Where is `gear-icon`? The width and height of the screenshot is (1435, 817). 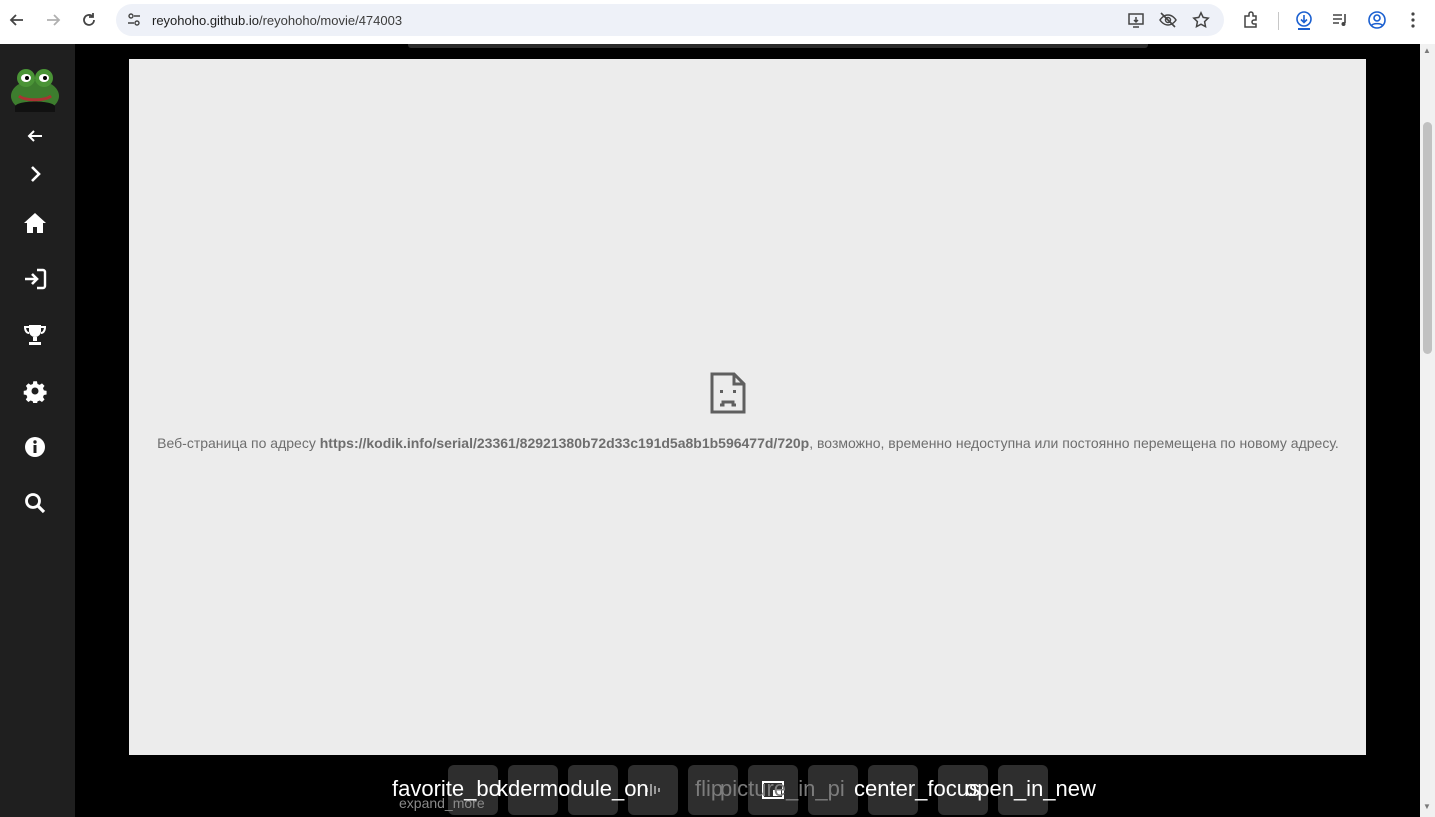
gear-icon is located at coordinates (35, 392).